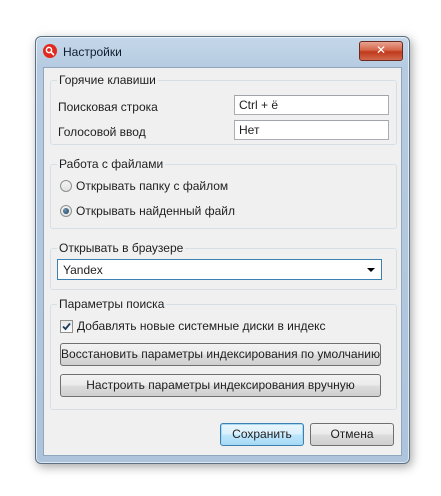 The image size is (441, 496). Describe the element at coordinates (50, 51) in the screenshot. I see `app-search-icon` at that location.